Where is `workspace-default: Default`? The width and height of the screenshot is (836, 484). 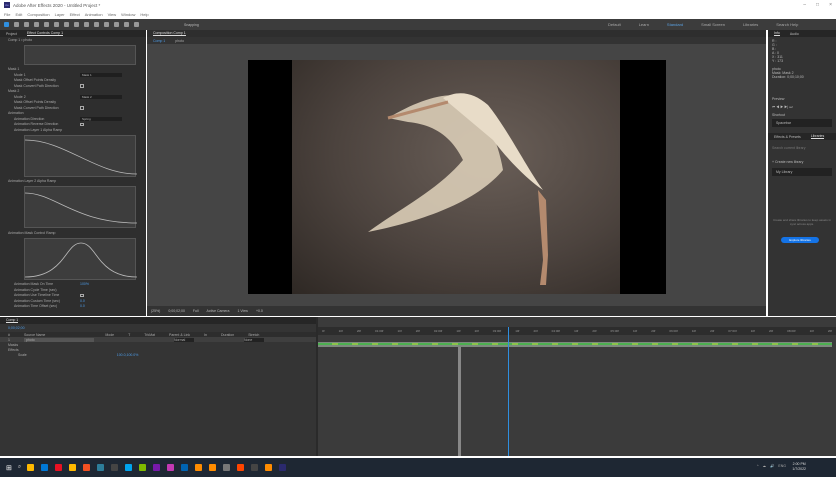 workspace-default: Default is located at coordinates (614, 24).